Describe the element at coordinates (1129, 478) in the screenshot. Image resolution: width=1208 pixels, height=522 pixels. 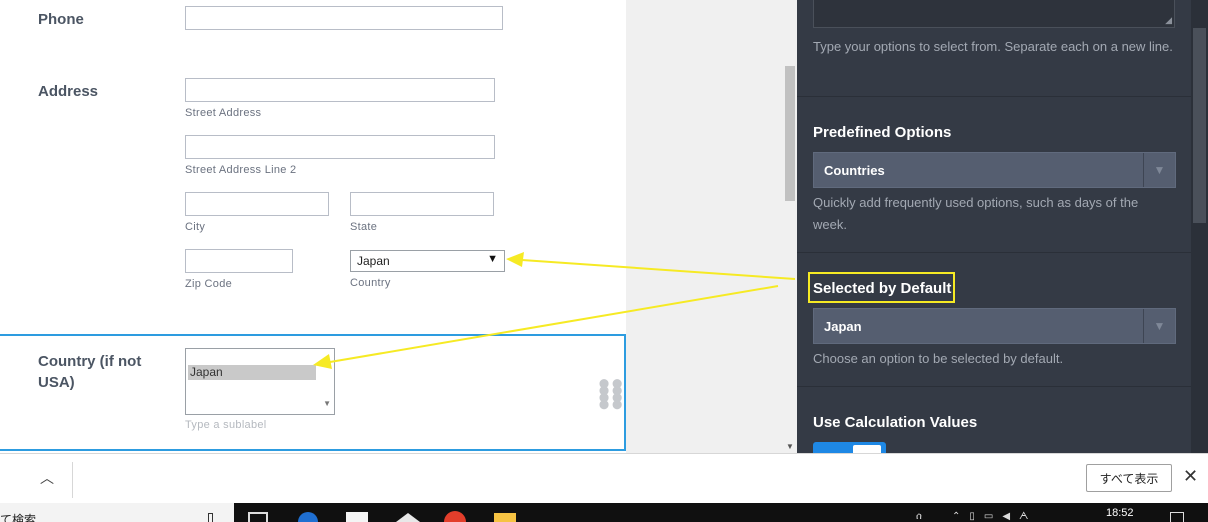
I see `show-all-downloads-button: すべて表示` at that location.